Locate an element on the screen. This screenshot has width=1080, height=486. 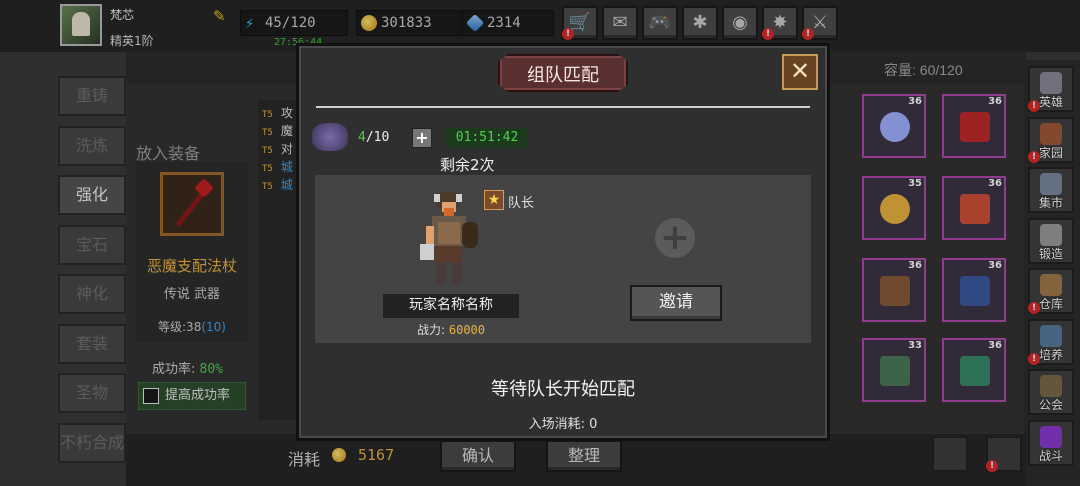
close-button: ✕ is located at coordinates (800, 72).